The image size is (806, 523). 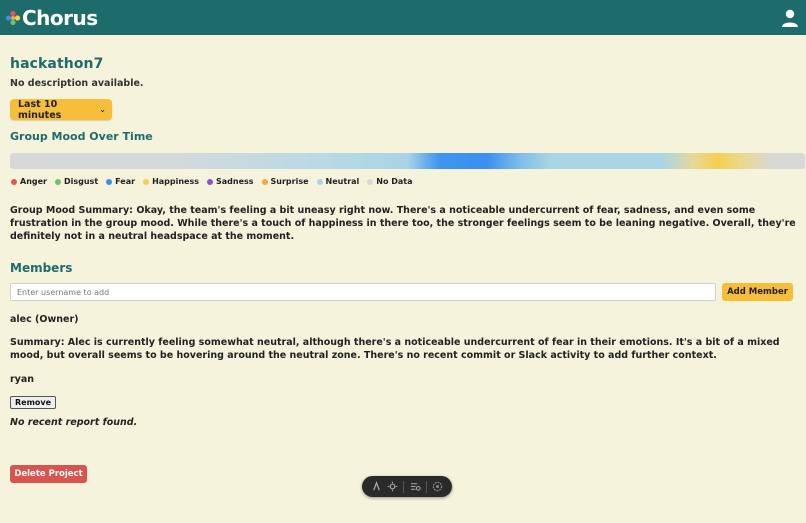 I want to click on top-nav-bar: Chorus, so click(x=403, y=17).